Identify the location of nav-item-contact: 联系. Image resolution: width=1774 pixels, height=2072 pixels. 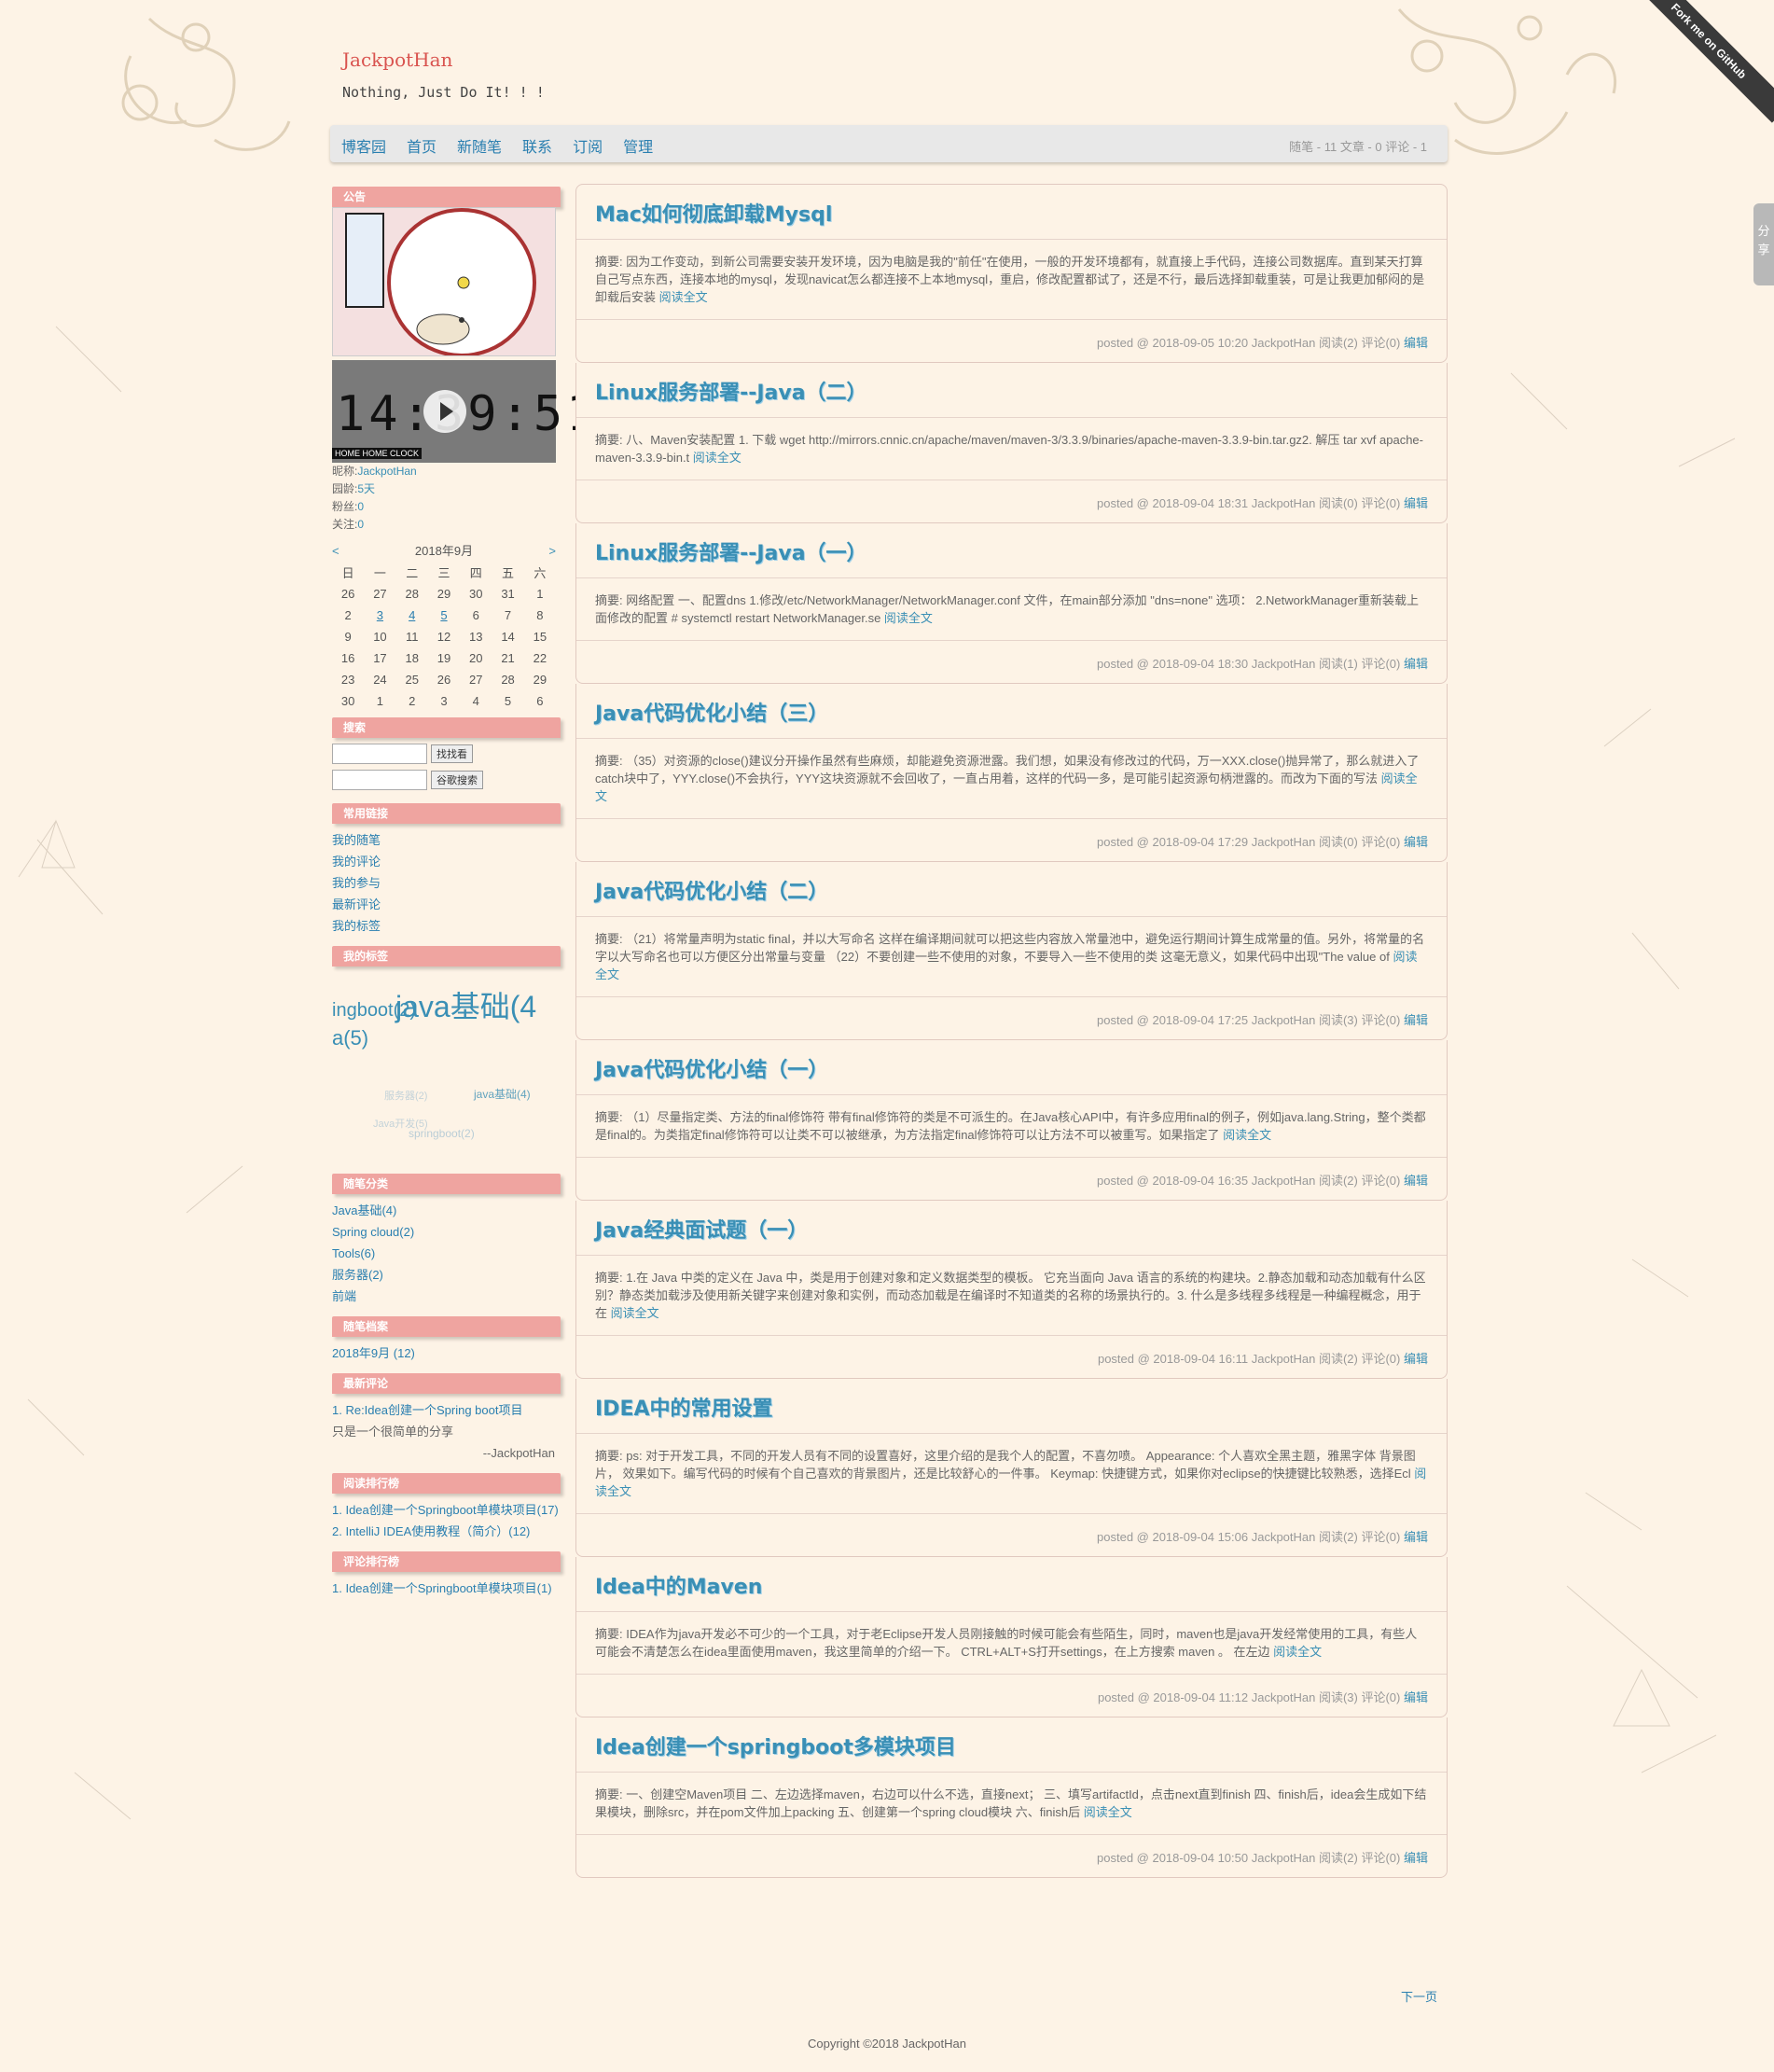
(537, 145).